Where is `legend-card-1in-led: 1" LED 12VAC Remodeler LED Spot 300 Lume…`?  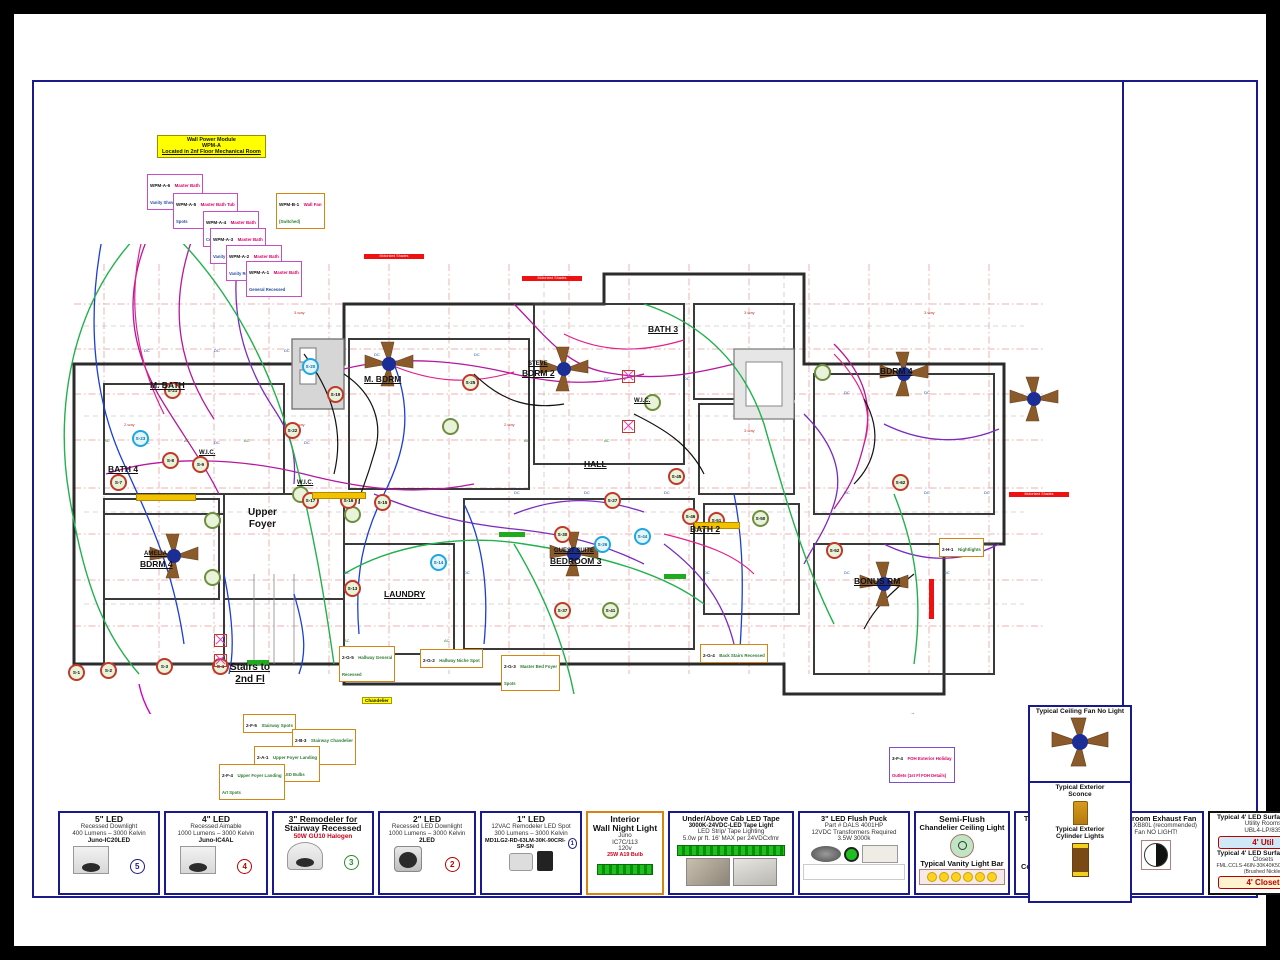
legend-card-1in-led: 1" LED 12VAC Remodeler LED Spot 300 Lume… is located at coordinates (531, 853).